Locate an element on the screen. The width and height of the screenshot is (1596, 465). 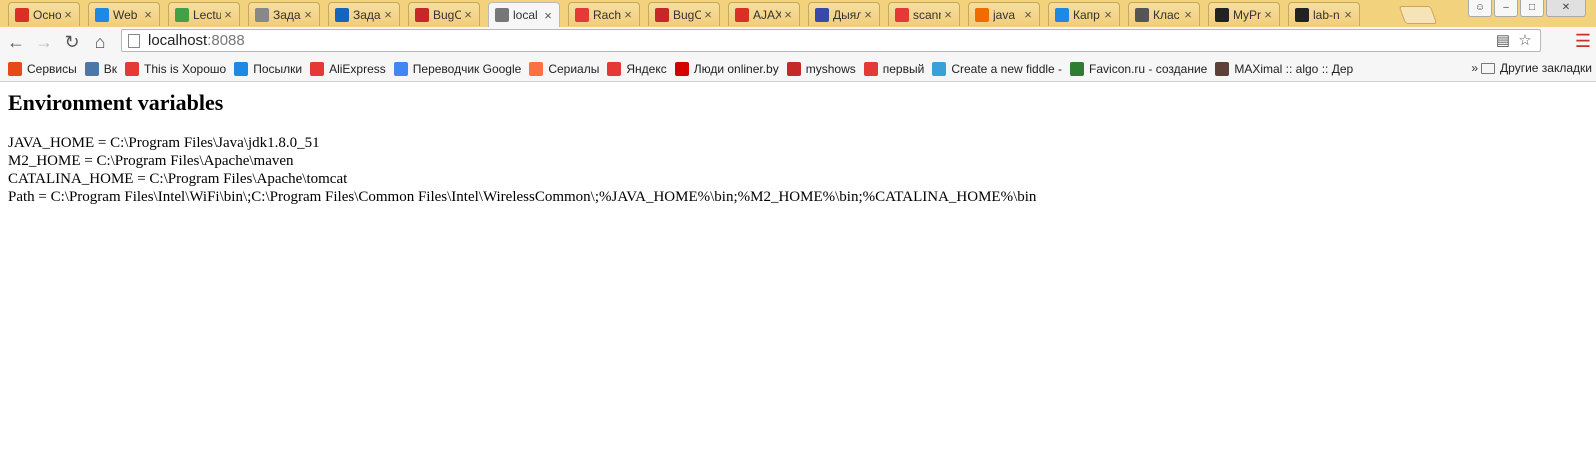
tab: Web × is located at coordinates (124, 14).